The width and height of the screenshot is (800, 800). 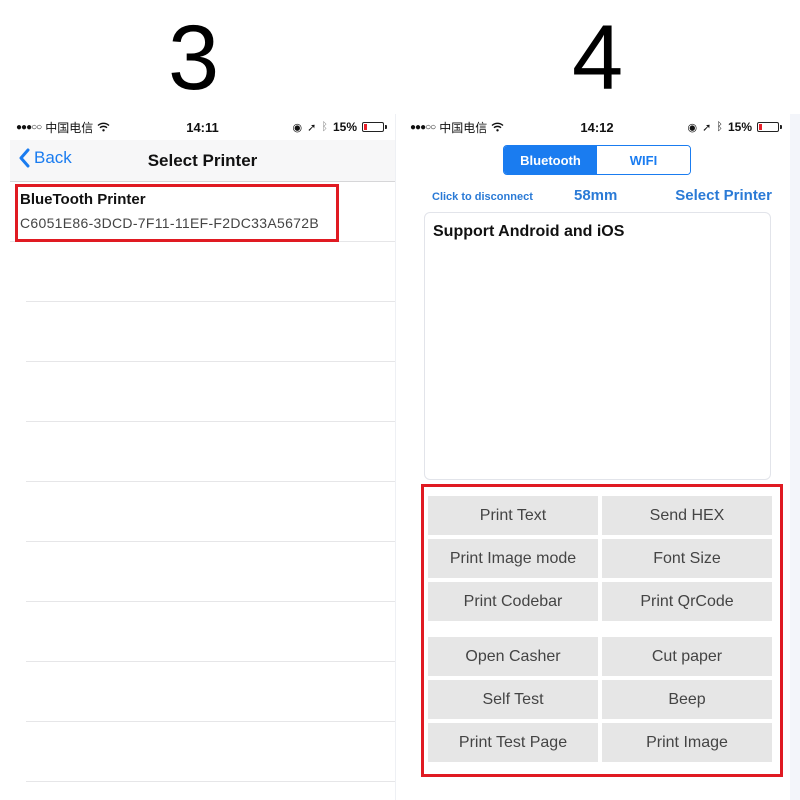 What do you see at coordinates (83, 199) in the screenshot?
I see `printer-name: BlueTooth Printer` at bounding box center [83, 199].